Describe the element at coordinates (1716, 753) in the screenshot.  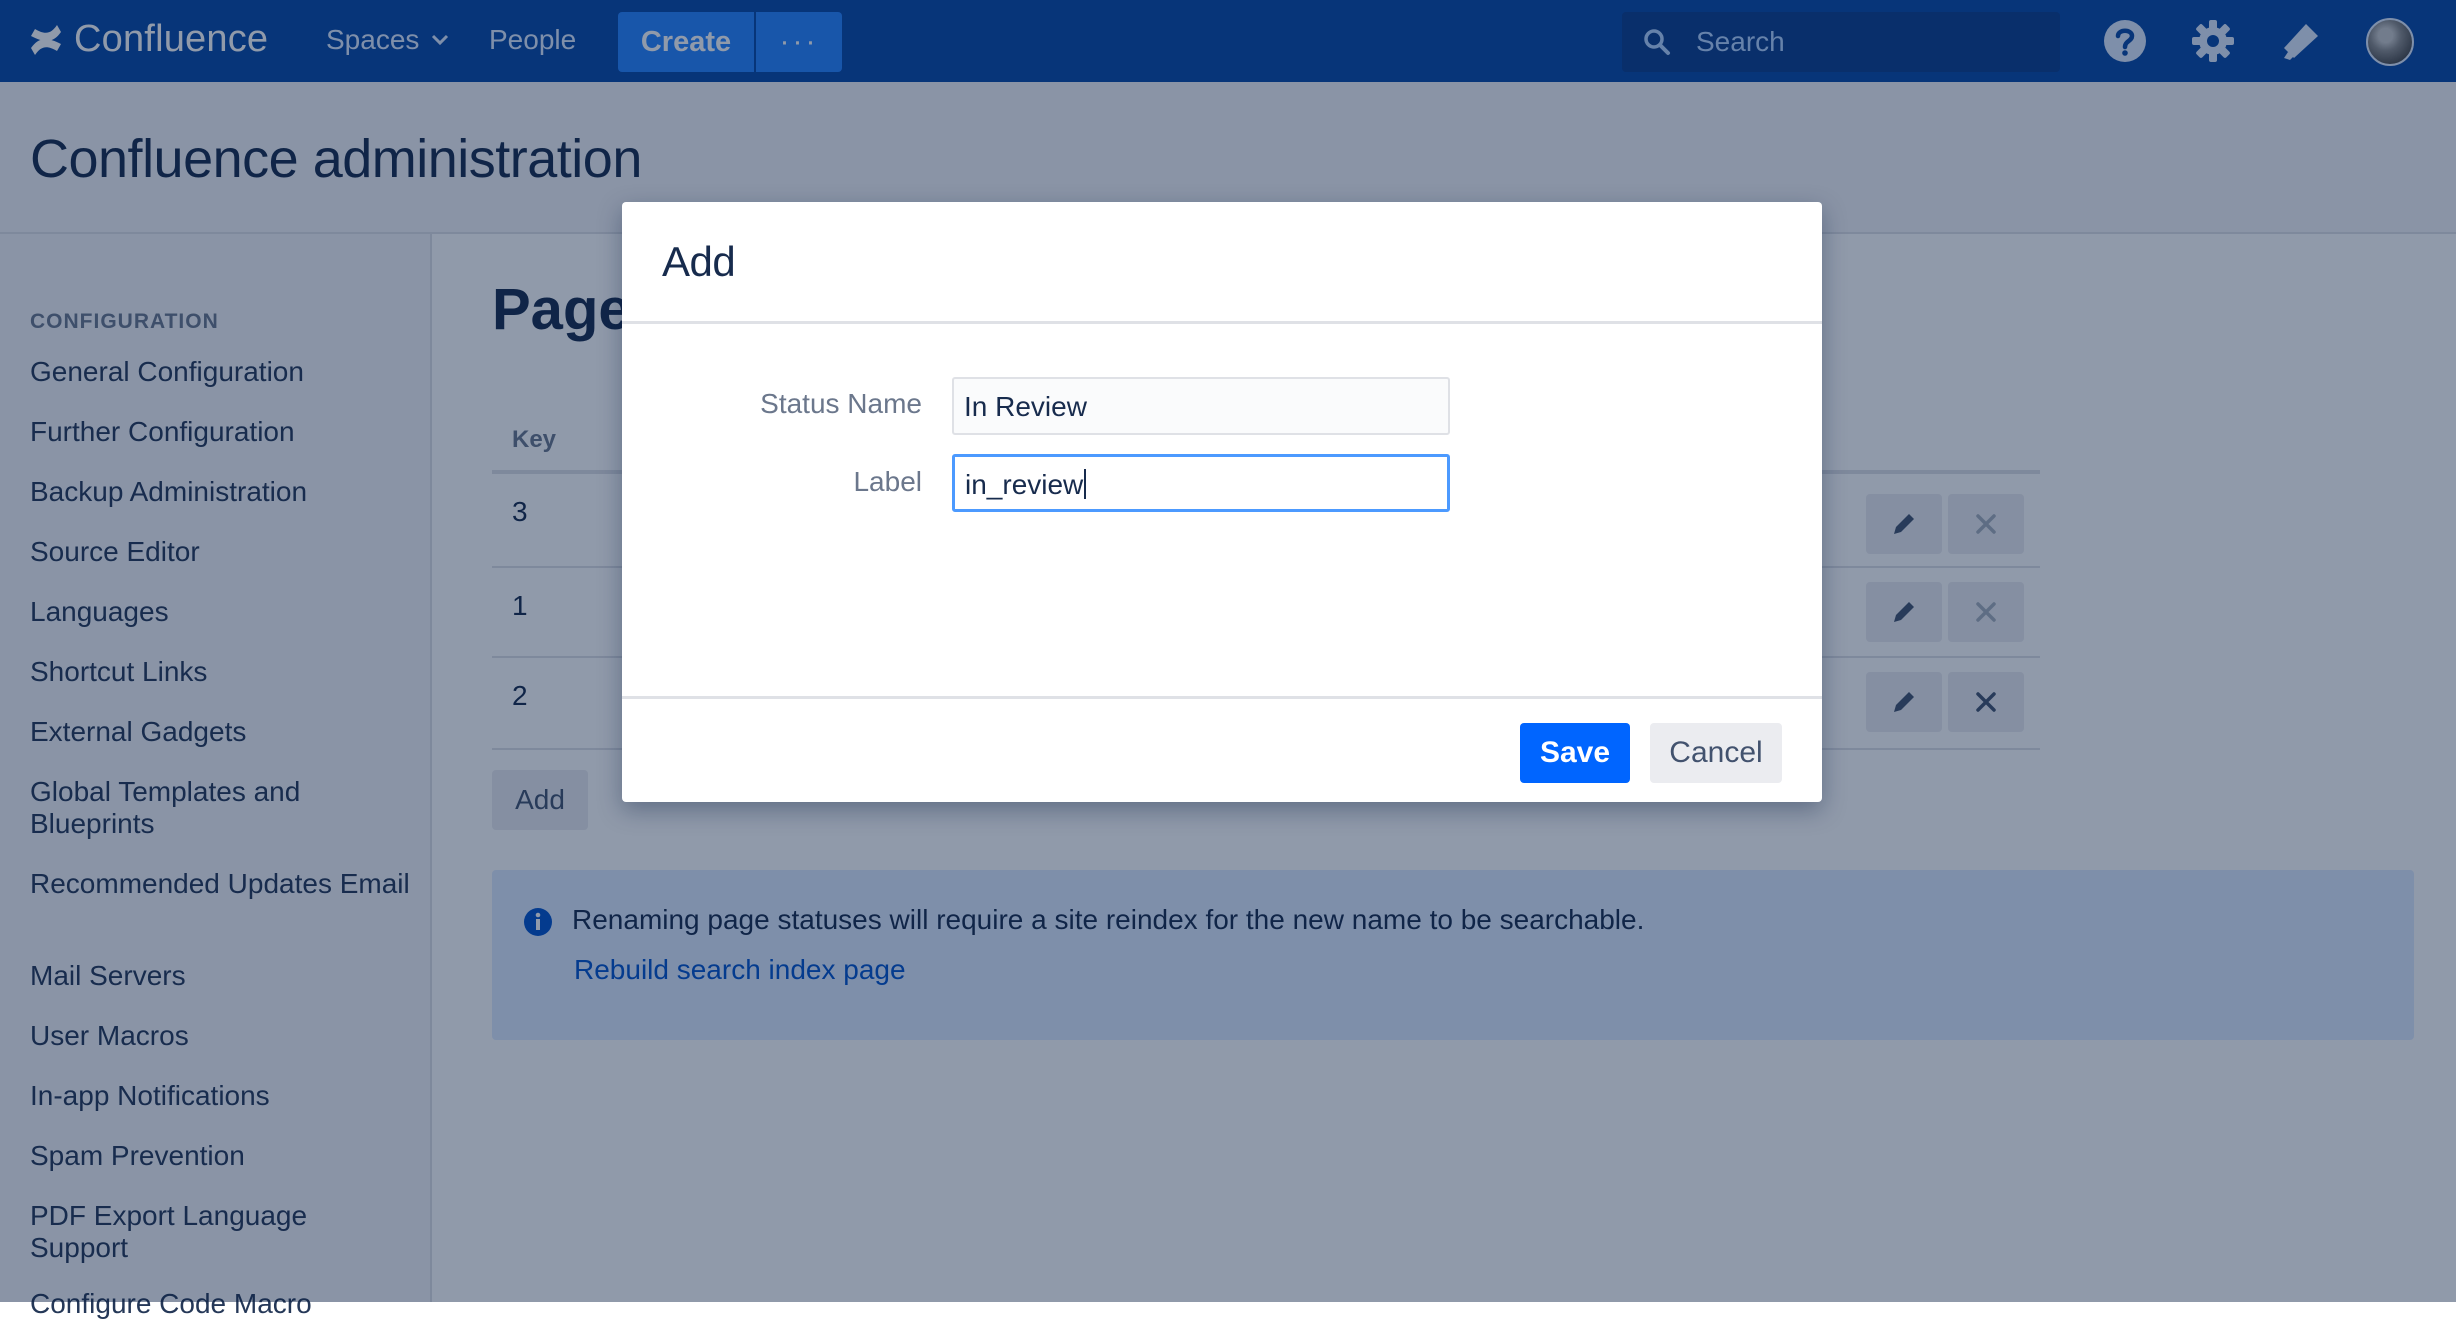
I see `cancel-button: Cancel` at that location.